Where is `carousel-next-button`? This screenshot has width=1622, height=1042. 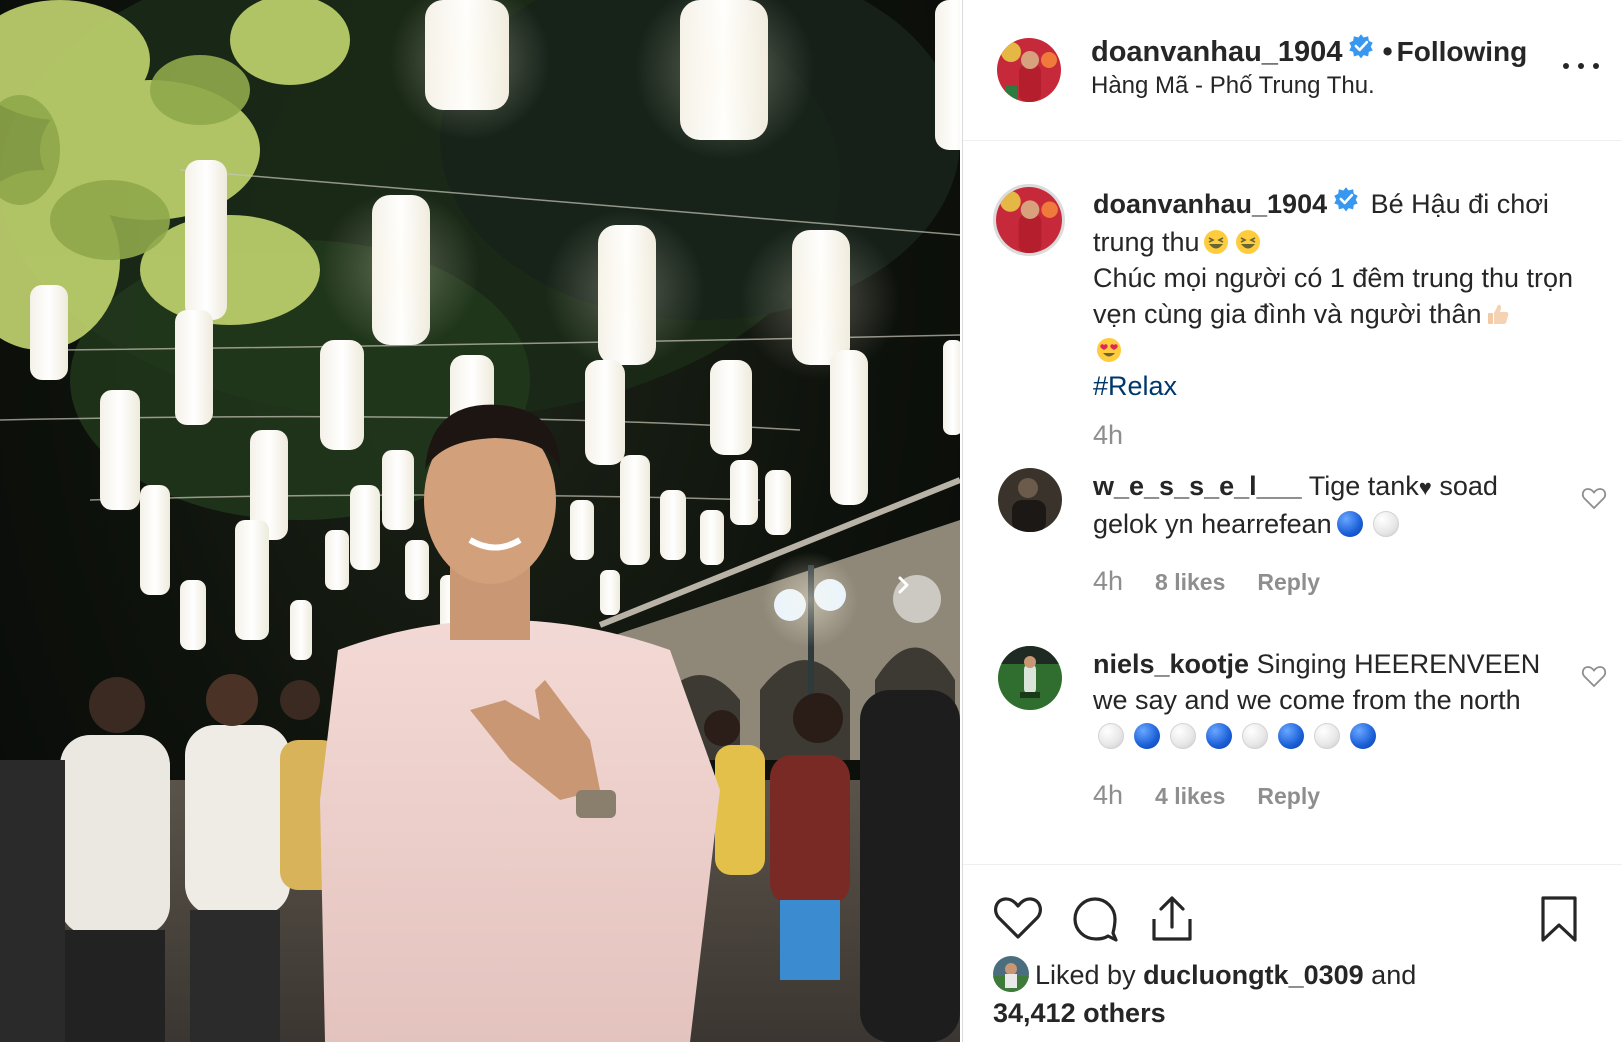
carousel-next-button is located at coordinates (917, 599).